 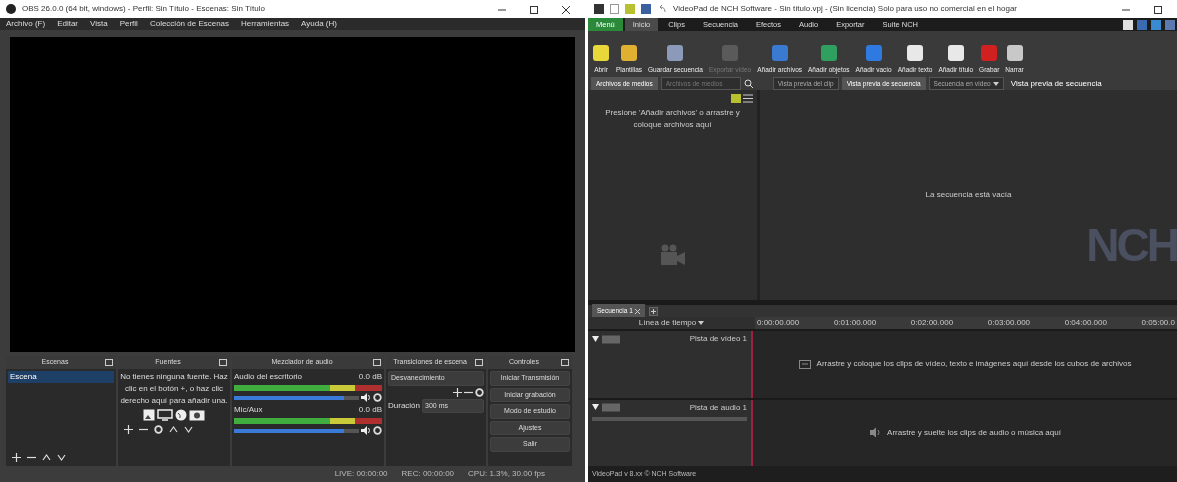 I want to click on time-tick: 0:04:00.000, so click(x=1085, y=323).